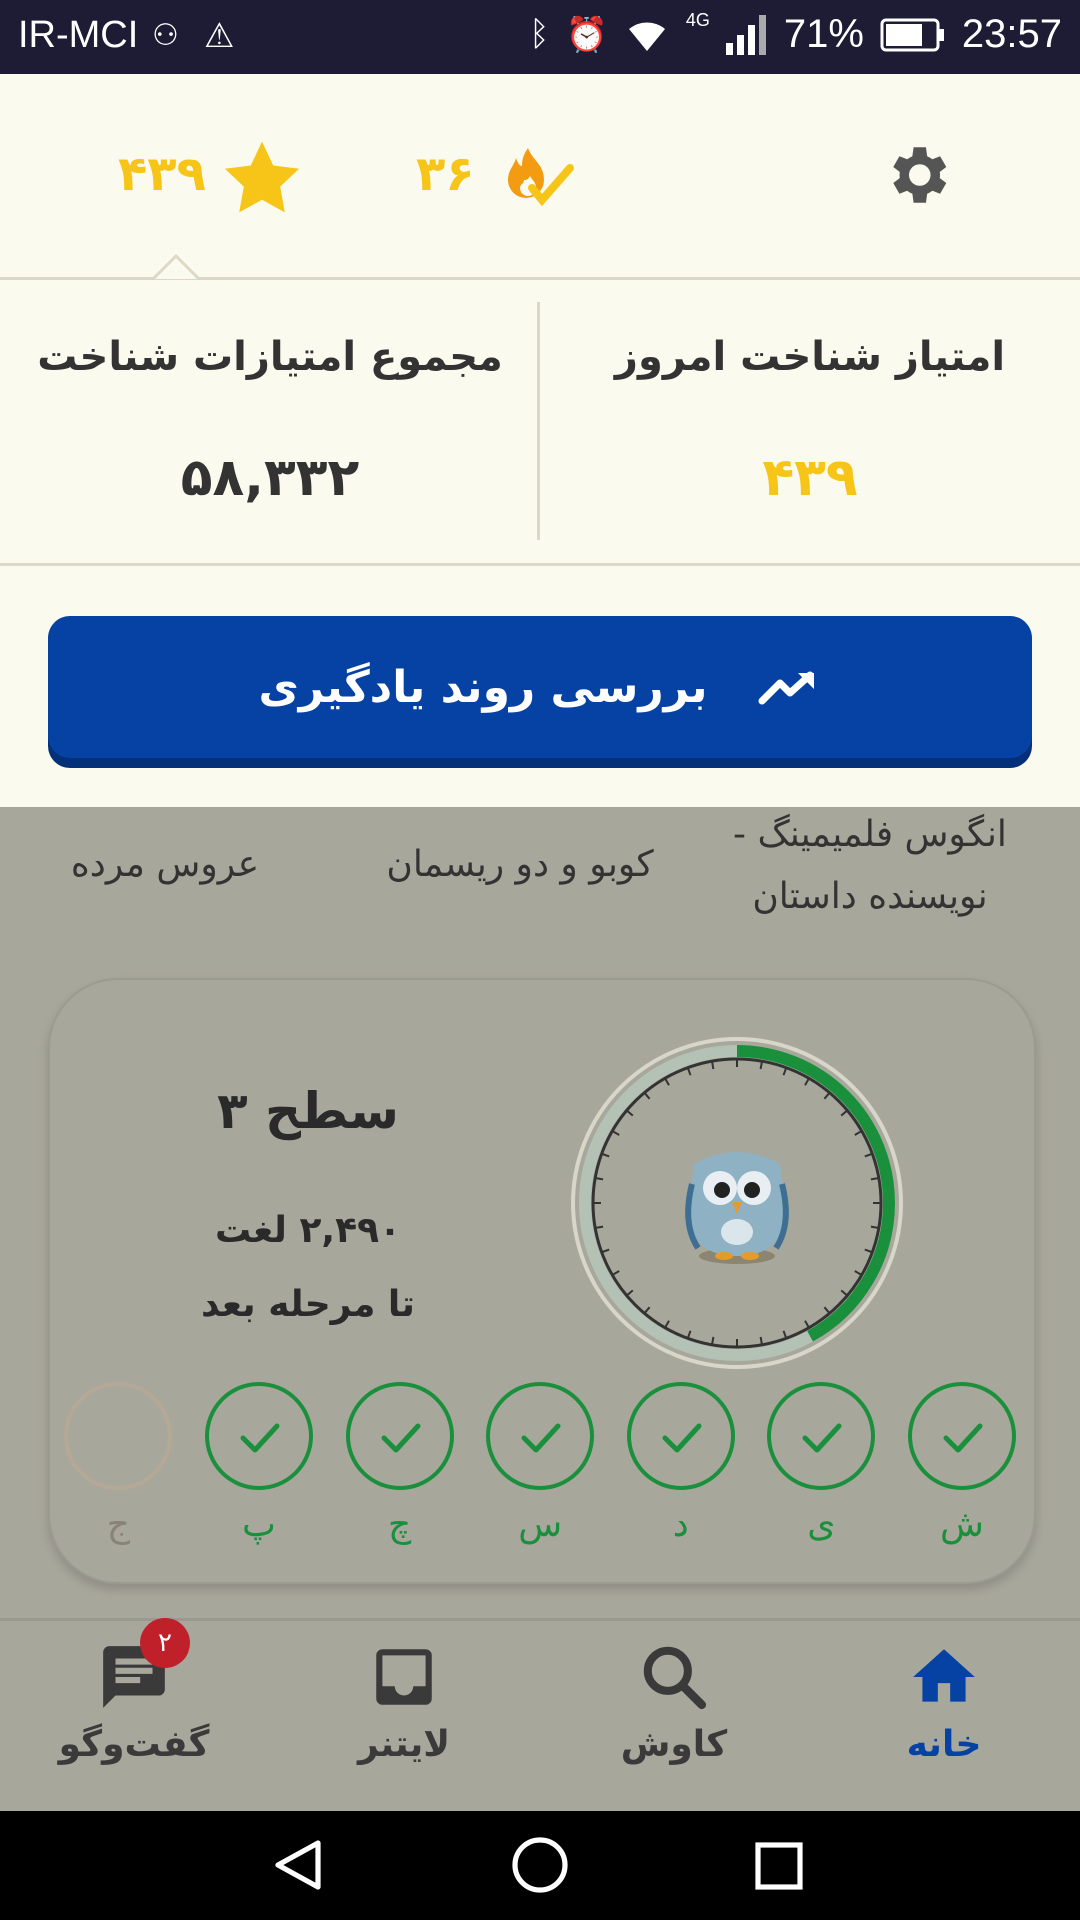  I want to click on stats-panel, so click(540, 423).